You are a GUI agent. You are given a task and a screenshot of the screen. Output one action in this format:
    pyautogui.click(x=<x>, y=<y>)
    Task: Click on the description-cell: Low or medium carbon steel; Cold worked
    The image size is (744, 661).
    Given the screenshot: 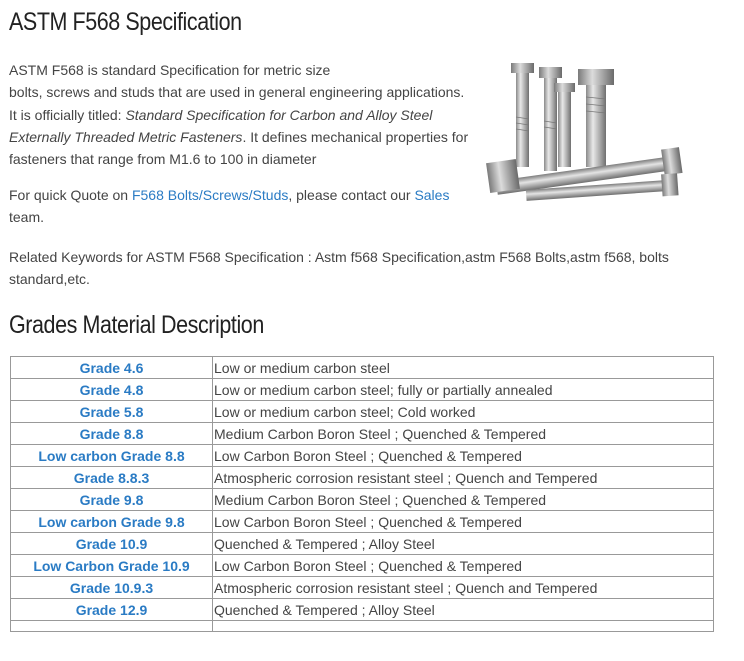 What is the action you would take?
    pyautogui.click(x=463, y=411)
    